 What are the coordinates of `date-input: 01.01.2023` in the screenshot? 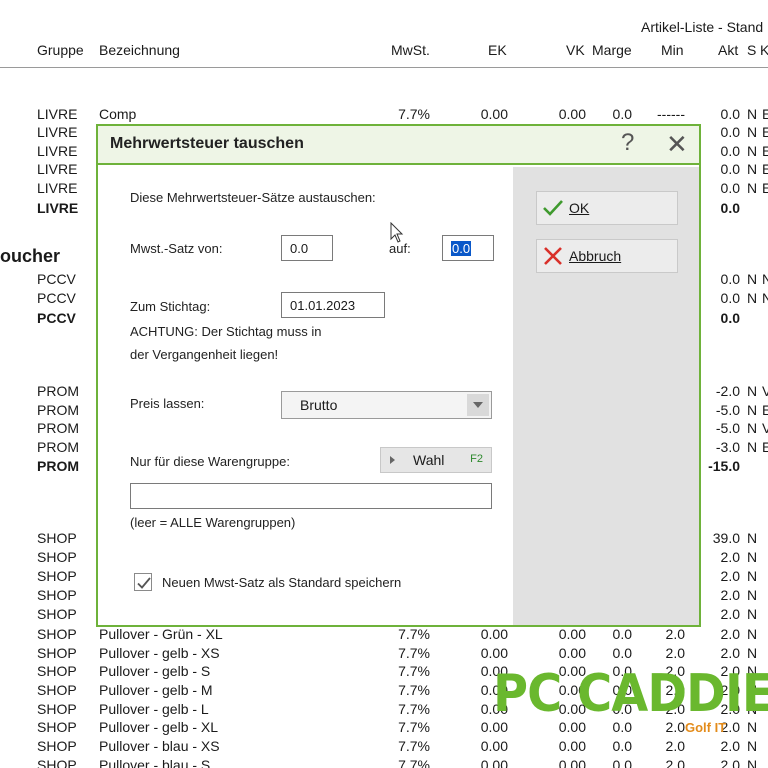 It's located at (333, 305).